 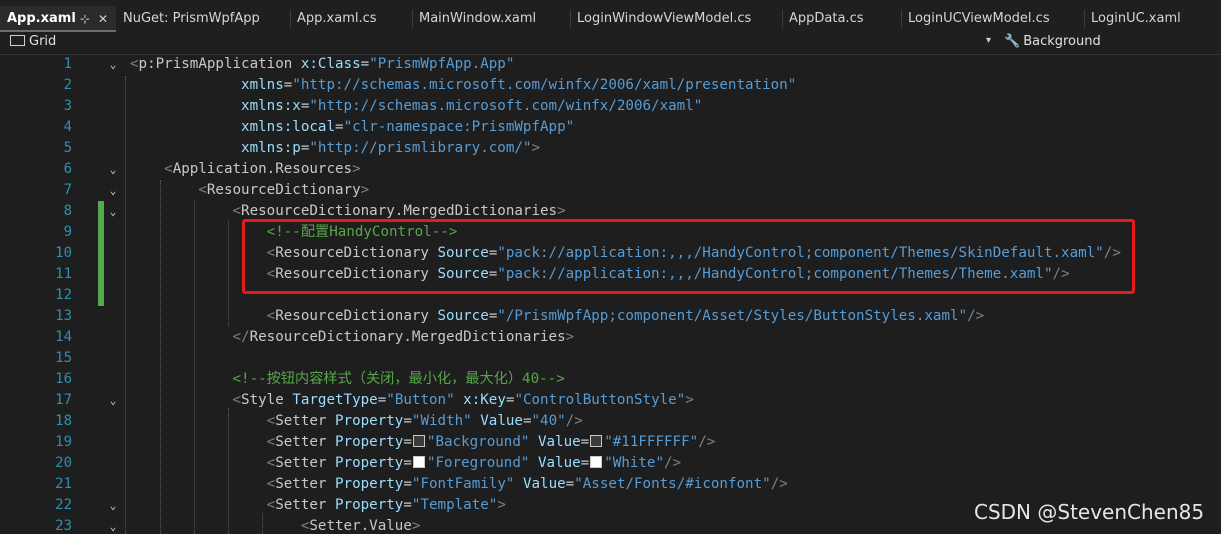 I want to click on element-scope-dropdown: Grid, so click(x=33, y=41).